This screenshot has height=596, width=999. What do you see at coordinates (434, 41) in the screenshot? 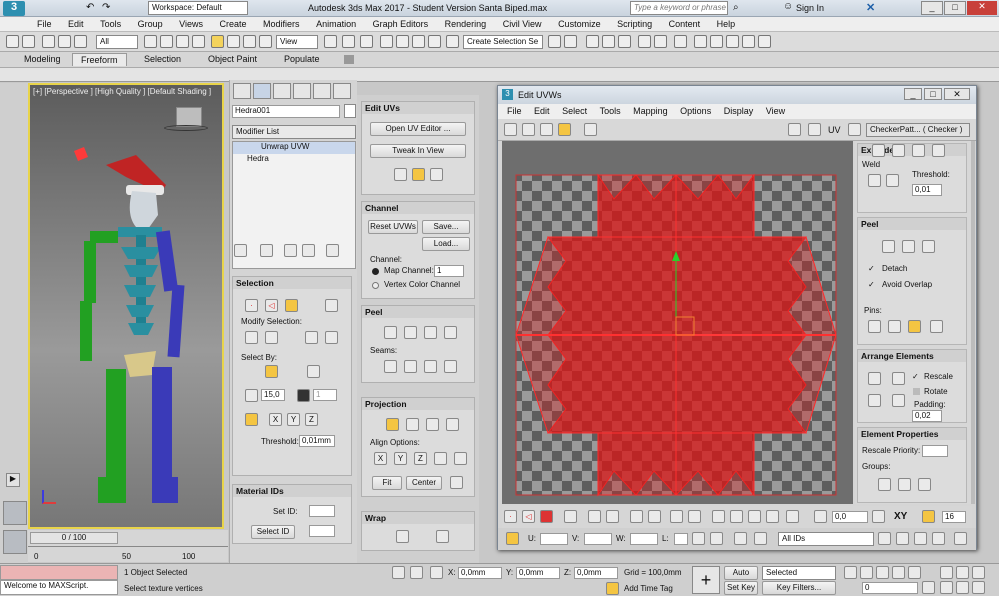
I see `spinner-snap-icon` at bounding box center [434, 41].